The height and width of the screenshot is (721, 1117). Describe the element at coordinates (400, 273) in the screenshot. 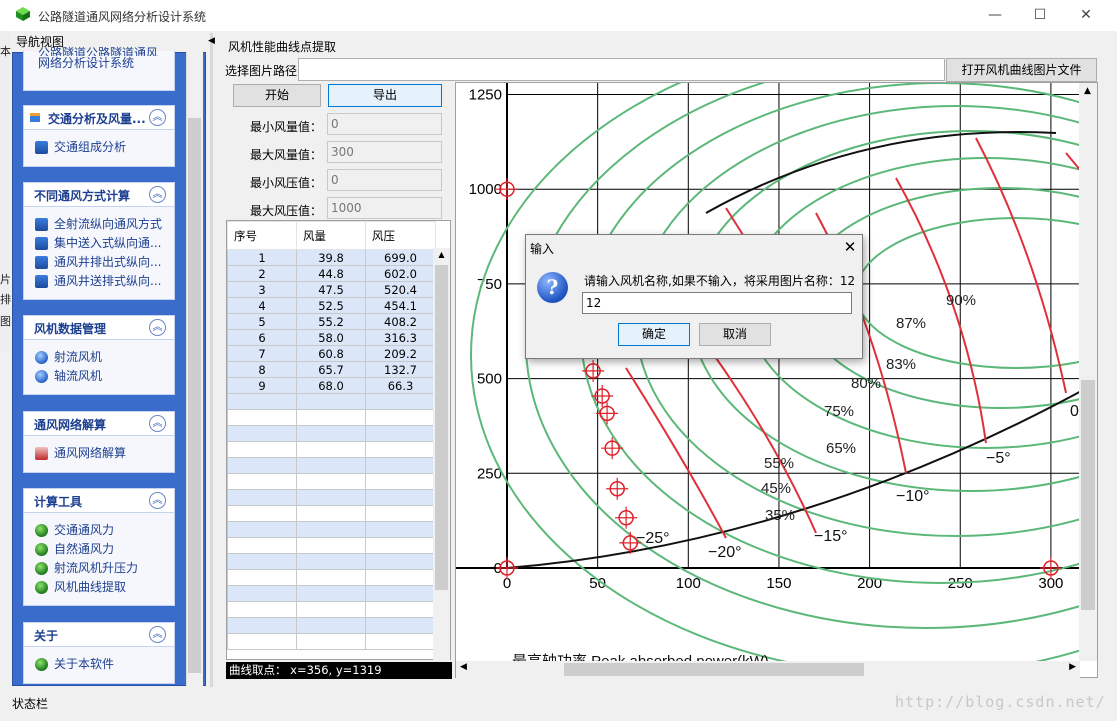

I see `table-cell: 602.0` at that location.